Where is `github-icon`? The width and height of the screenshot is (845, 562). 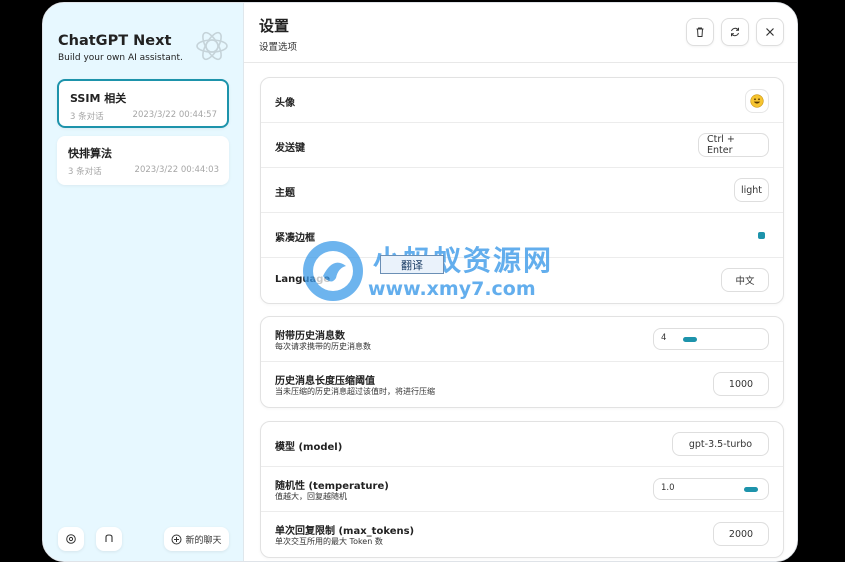
github-icon is located at coordinates (109, 538).